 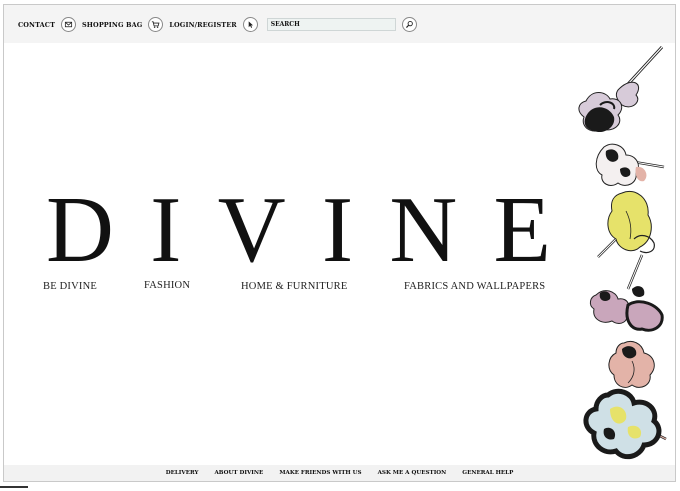 What do you see at coordinates (631, 364) in the screenshot?
I see `flower-salmon` at bounding box center [631, 364].